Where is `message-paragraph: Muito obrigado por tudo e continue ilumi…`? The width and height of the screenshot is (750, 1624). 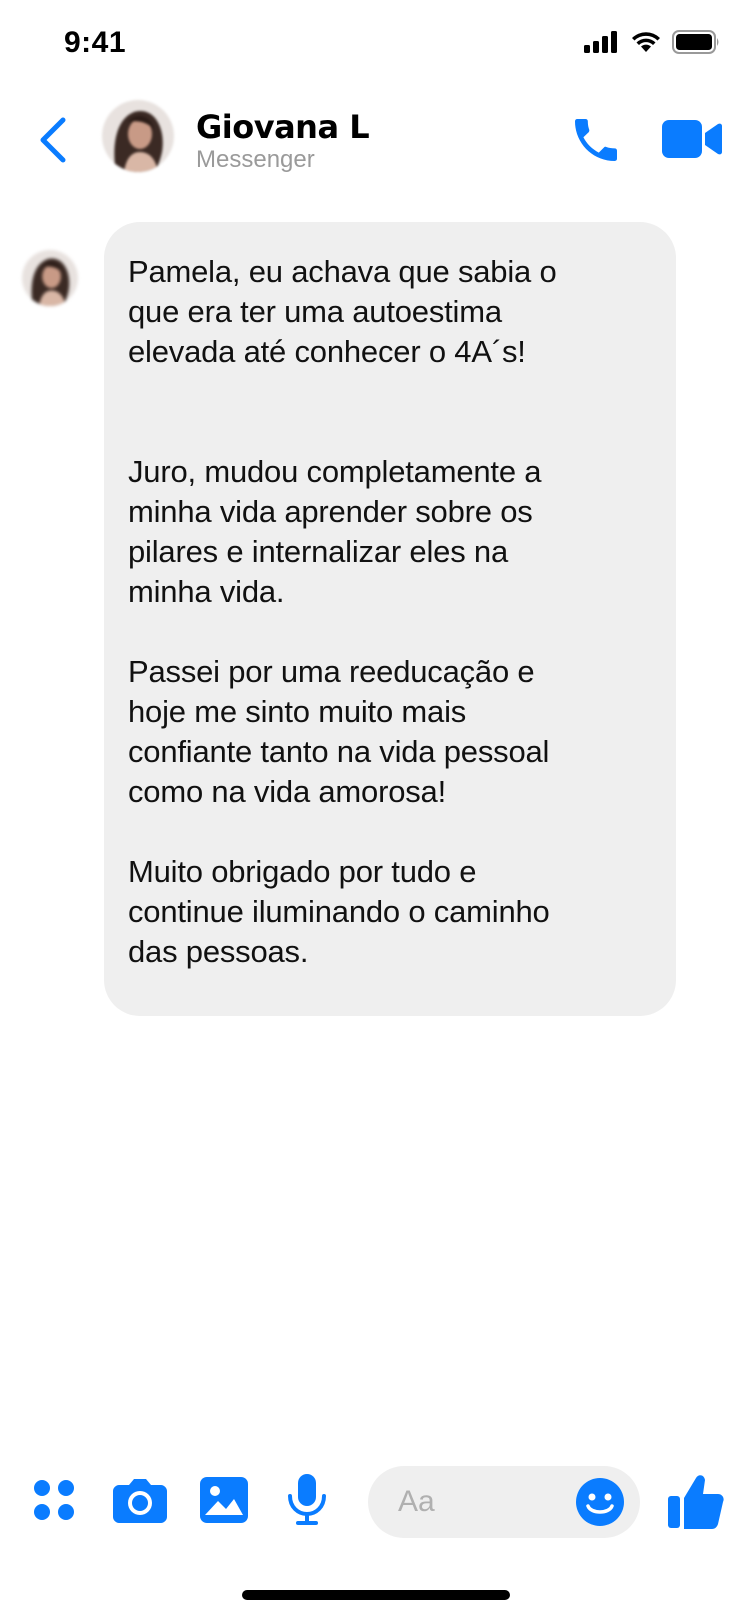
message-paragraph: Muito obrigado por tudo e continue ilumi… is located at coordinates (339, 911).